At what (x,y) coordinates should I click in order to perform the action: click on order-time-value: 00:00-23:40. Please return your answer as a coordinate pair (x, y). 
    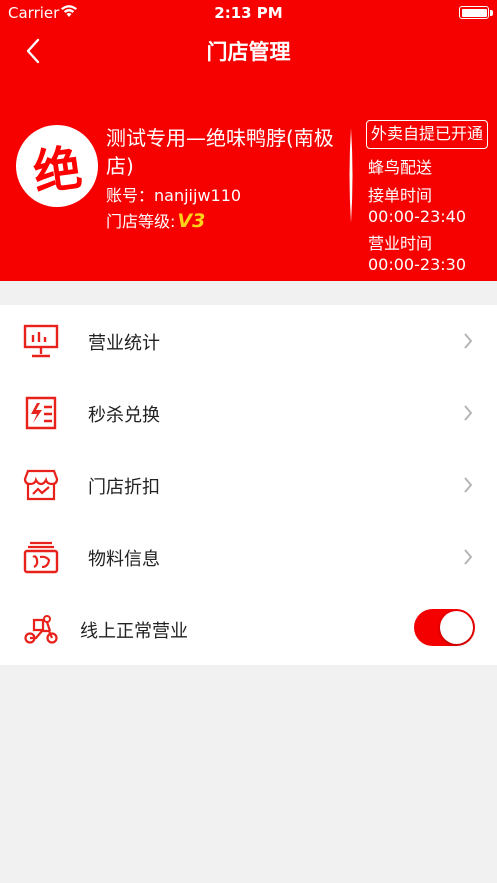
    Looking at the image, I should click on (417, 216).